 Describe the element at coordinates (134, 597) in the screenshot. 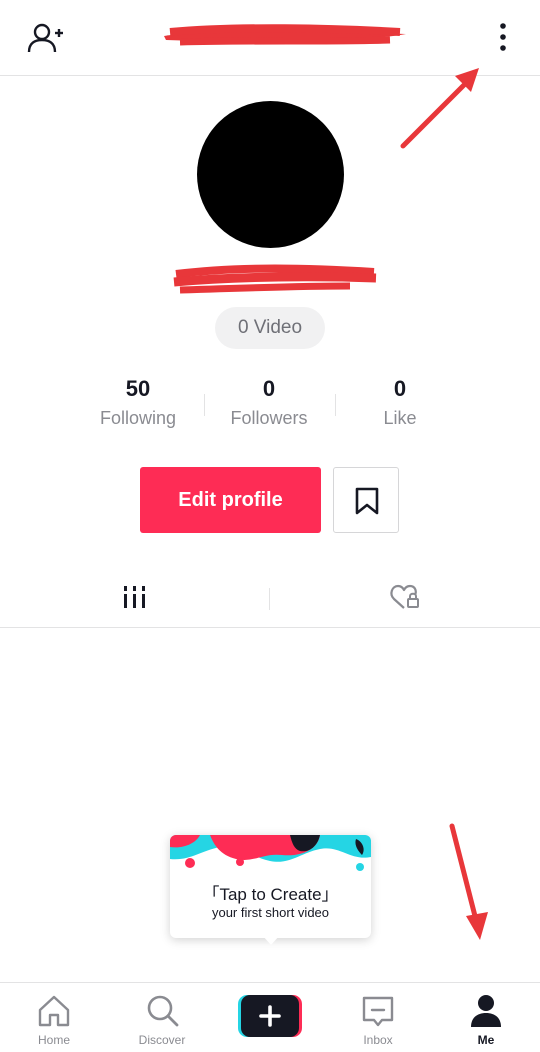

I see `grid-icon` at that location.